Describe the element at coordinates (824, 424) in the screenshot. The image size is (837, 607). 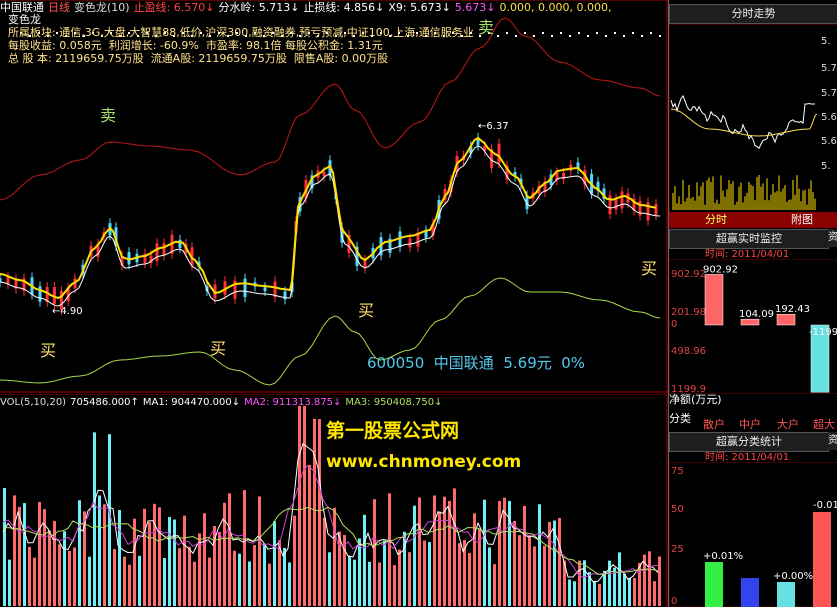
I see `category-super: 超大` at that location.